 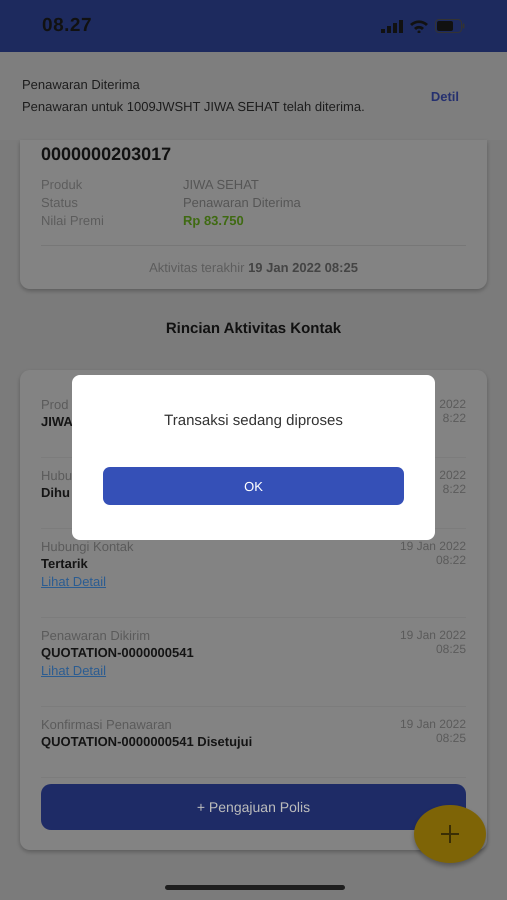 What do you see at coordinates (194, 107) in the screenshot?
I see `notification-message: Penawaran untuk 1009JWSHT JIWA SEHAT telah diterima.` at bounding box center [194, 107].